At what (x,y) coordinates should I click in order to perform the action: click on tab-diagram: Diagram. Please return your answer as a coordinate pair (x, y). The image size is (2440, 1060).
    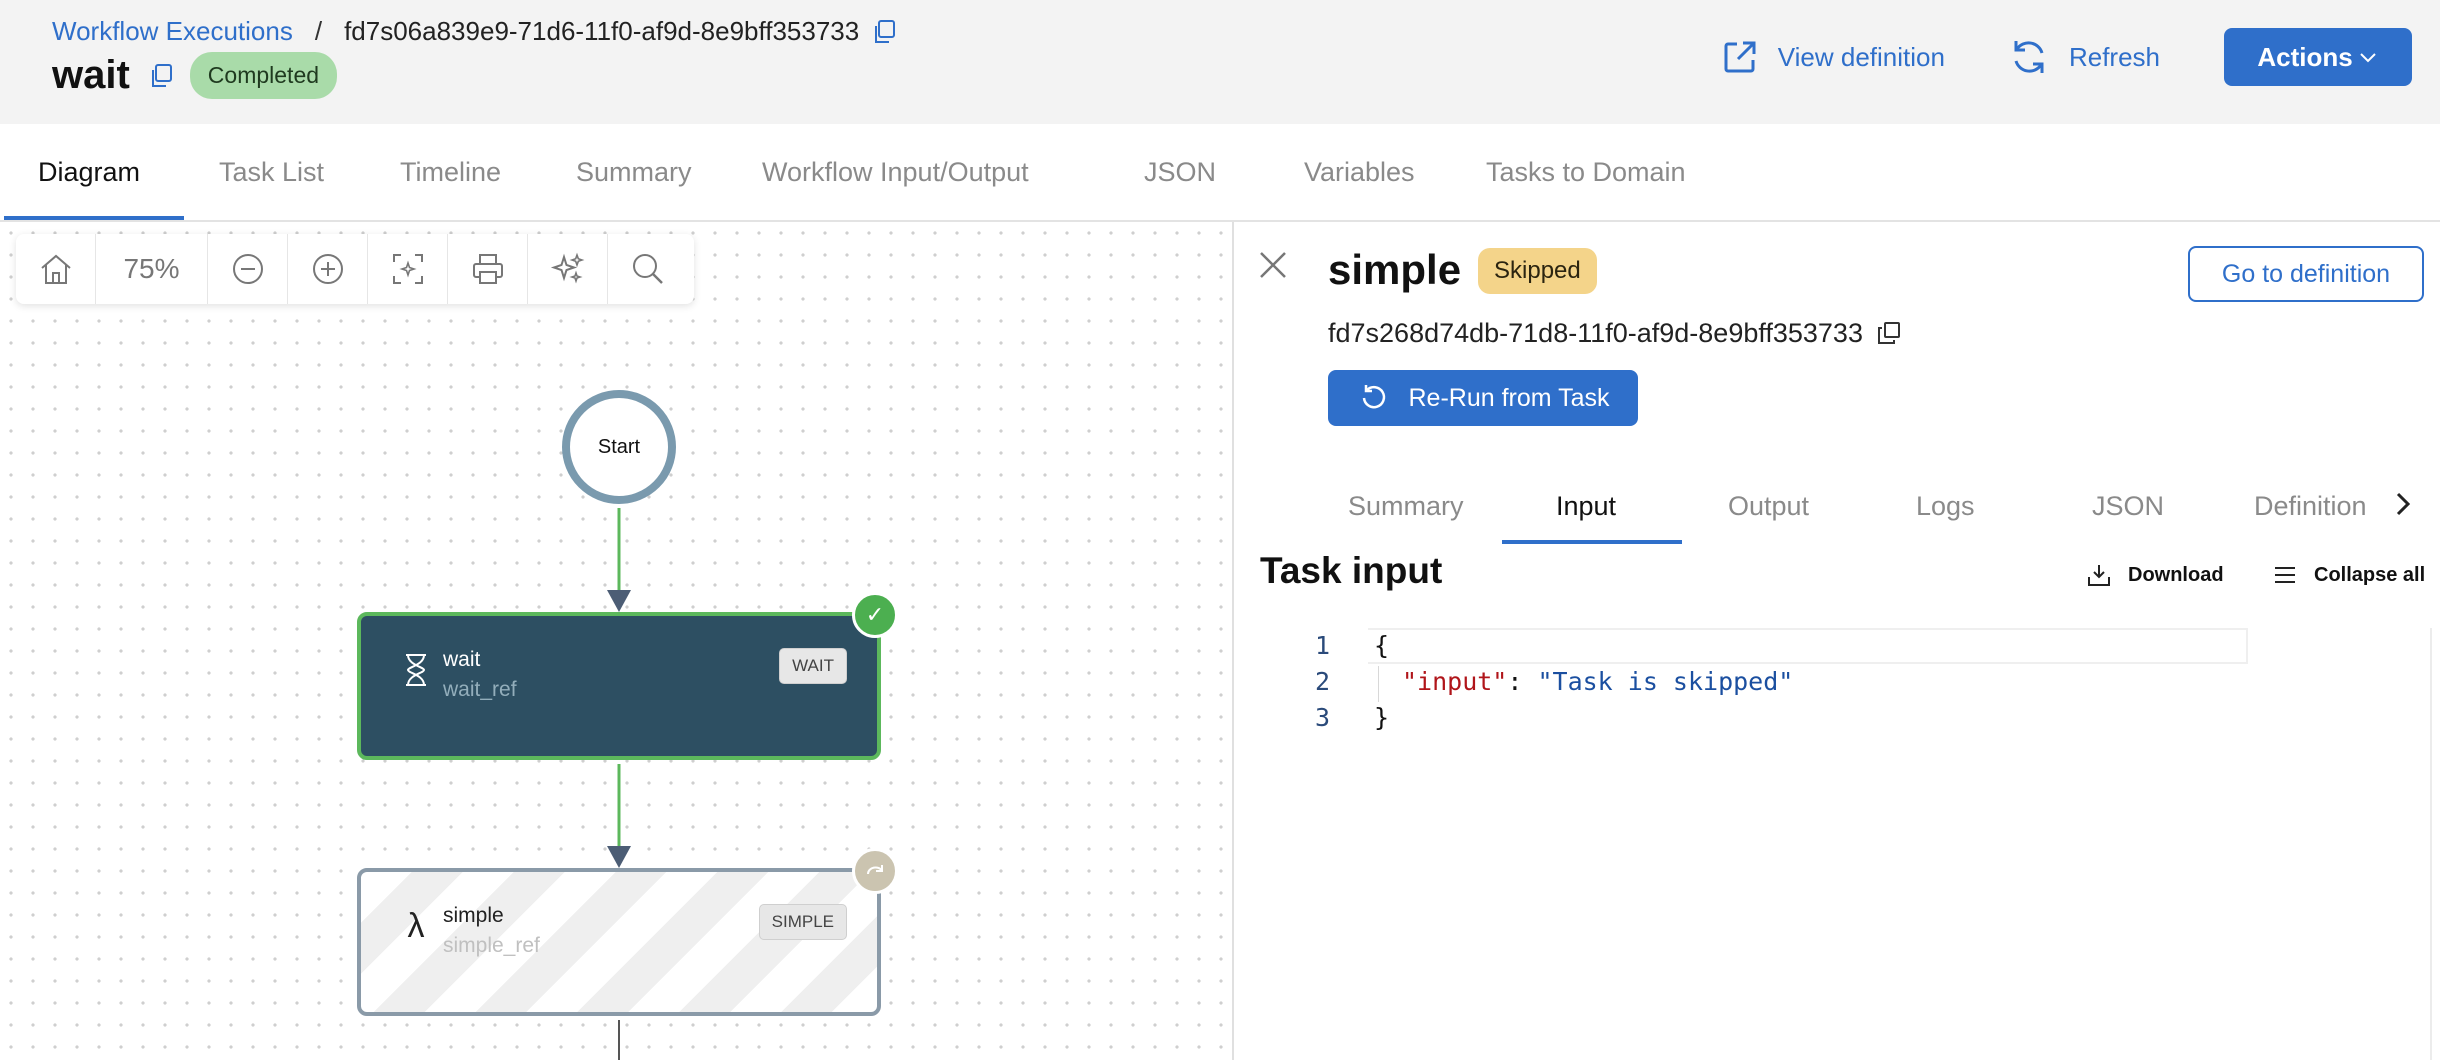
    Looking at the image, I should click on (89, 172).